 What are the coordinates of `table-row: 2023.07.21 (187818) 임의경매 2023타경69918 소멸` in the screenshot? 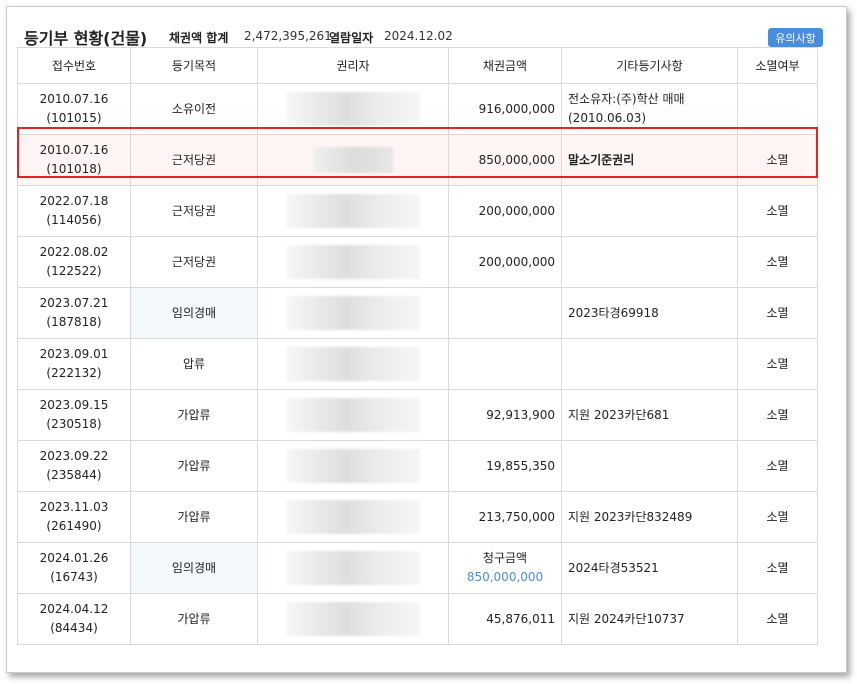 It's located at (417, 313).